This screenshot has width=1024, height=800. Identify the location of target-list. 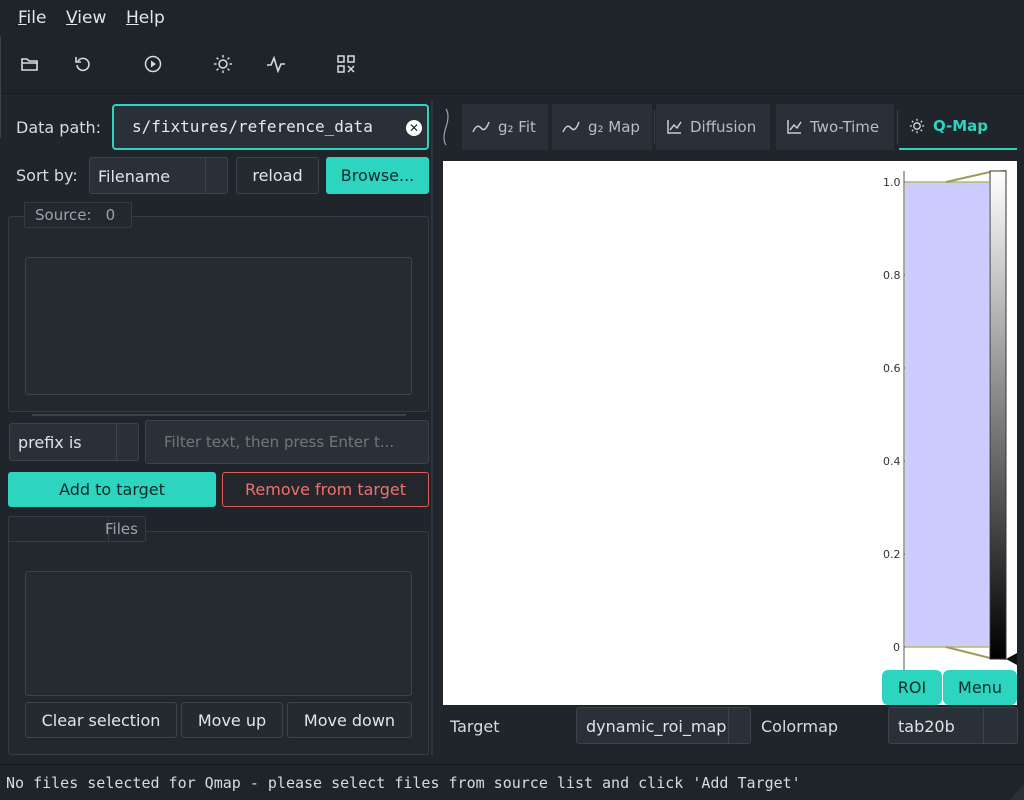
(218, 633).